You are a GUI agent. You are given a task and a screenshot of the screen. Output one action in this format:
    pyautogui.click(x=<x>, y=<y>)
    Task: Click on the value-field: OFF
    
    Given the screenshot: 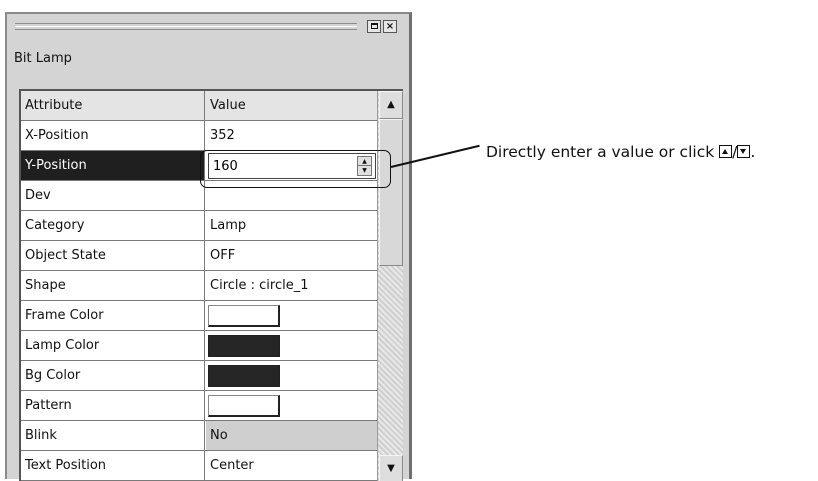 What is the action you would take?
    pyautogui.click(x=291, y=255)
    